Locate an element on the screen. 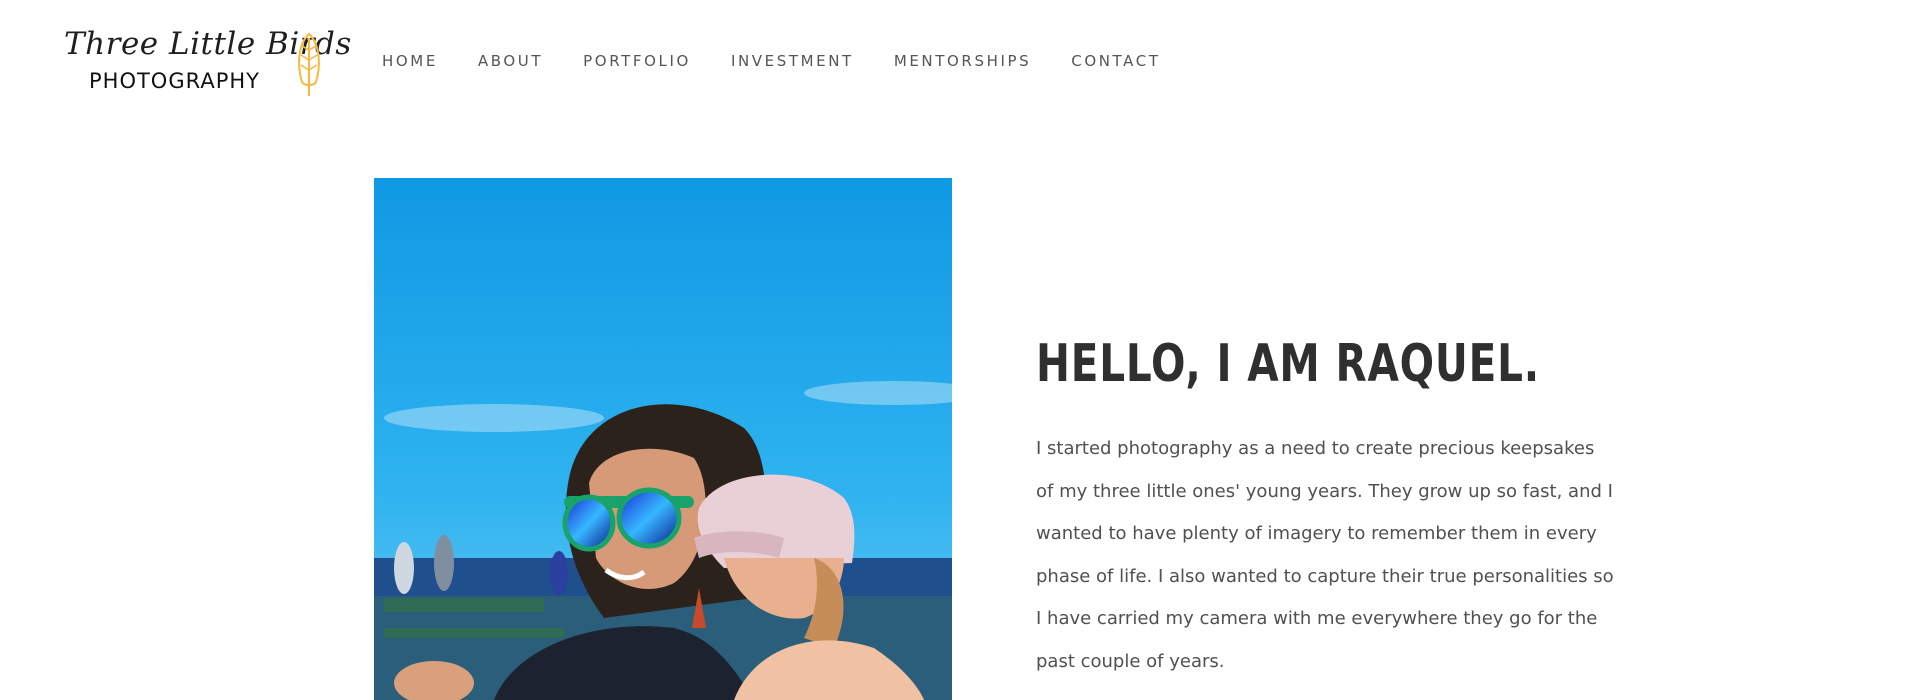 The image size is (1920, 700). nav-item-portfolio: PORTFOLIO is located at coordinates (637, 61).